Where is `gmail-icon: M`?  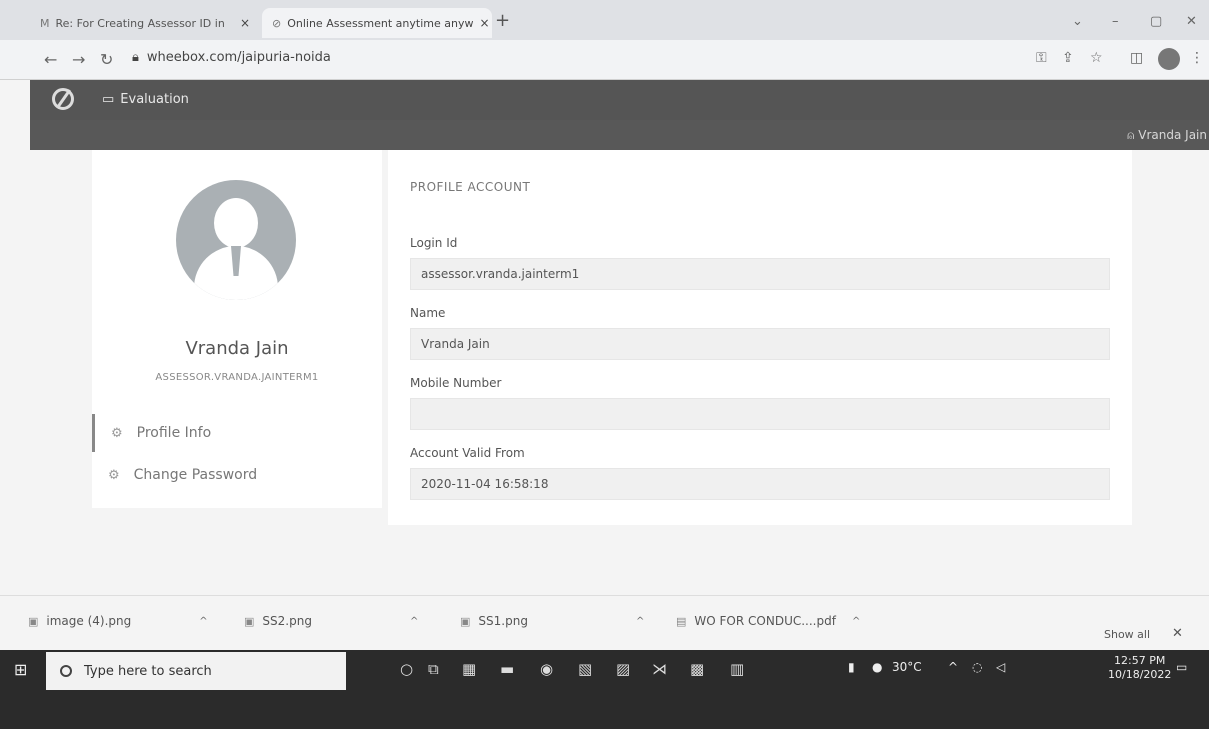
gmail-icon: M is located at coordinates (45, 23).